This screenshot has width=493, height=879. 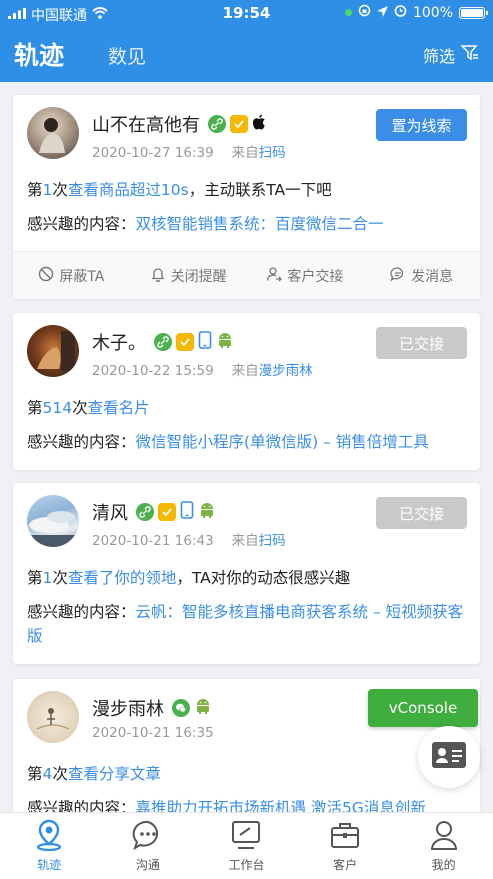 I want to click on filter-button: 筛选, so click(x=451, y=55).